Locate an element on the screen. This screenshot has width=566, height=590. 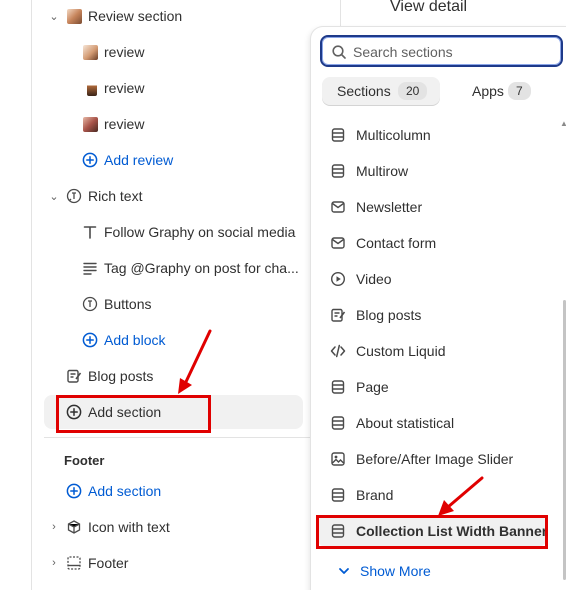
block-review-2: review is located at coordinates (155, 88).